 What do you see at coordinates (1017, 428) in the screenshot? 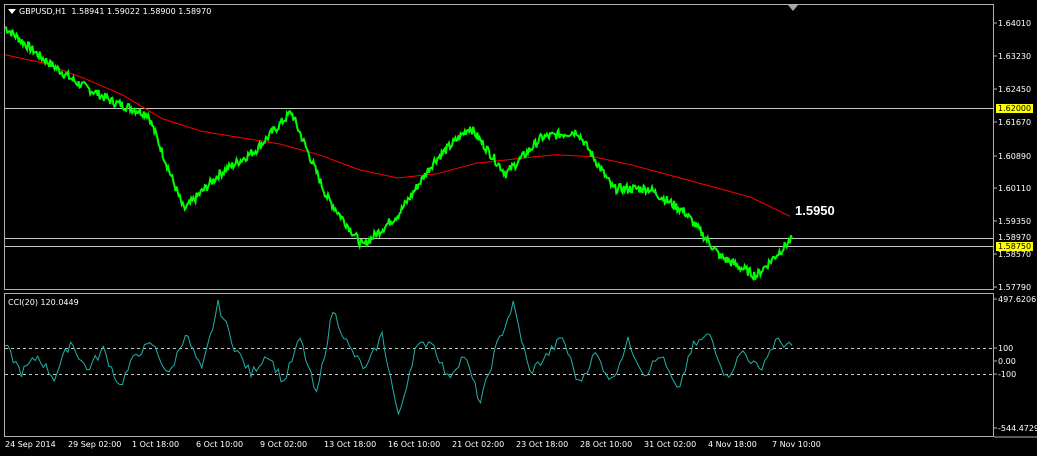
I see `cci-tick: -544.4729` at bounding box center [1017, 428].